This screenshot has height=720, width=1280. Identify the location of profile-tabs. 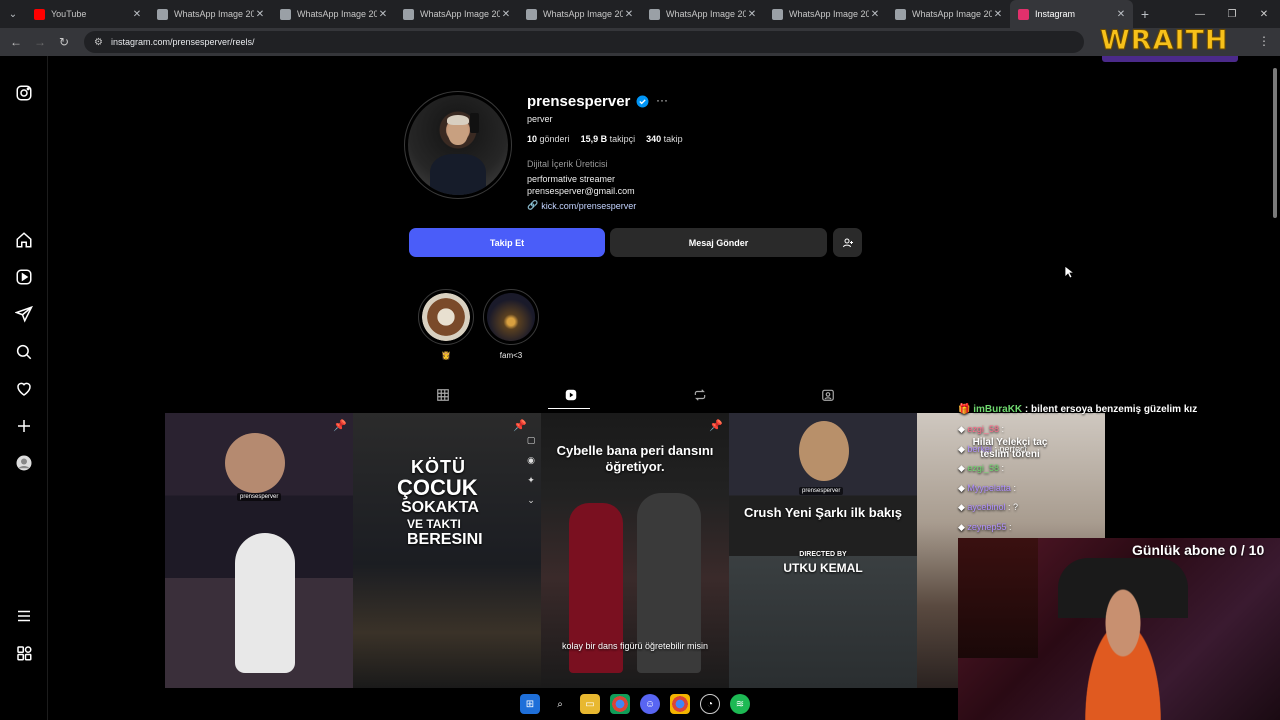
(635, 398).